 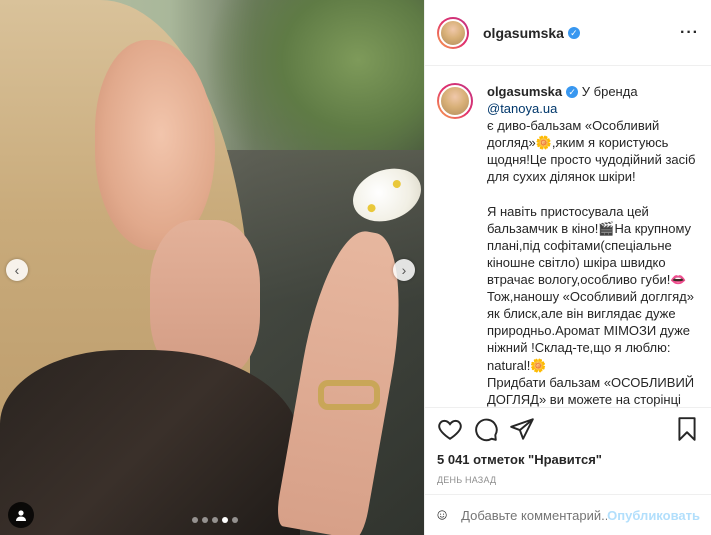 I want to click on verified-badge-icon: ✓, so click(x=573, y=32).